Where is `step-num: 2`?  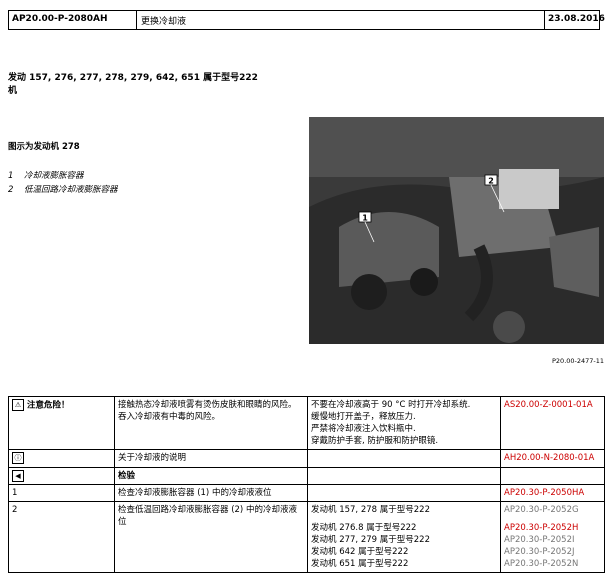
step-num: 2 is located at coordinates (61, 537).